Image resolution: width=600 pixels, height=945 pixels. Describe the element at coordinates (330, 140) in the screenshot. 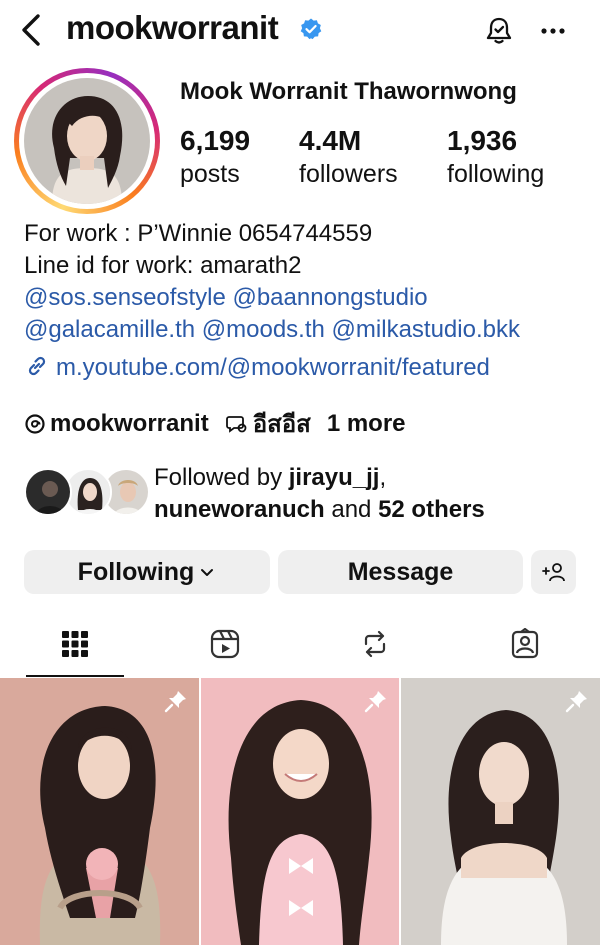

I see `stat-value: 4.4M` at that location.